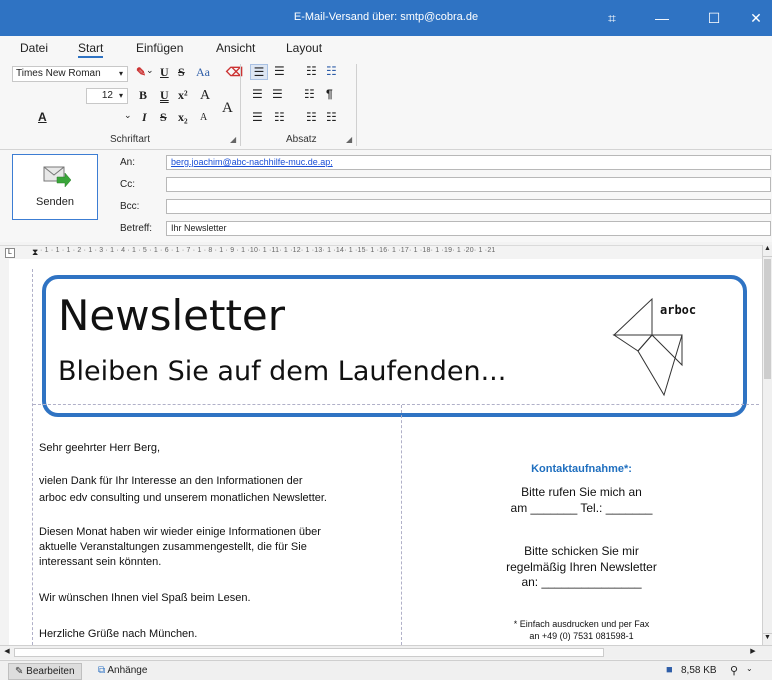  Describe the element at coordinates (203, 72) in the screenshot. I see `change-case-button: Aa` at that location.